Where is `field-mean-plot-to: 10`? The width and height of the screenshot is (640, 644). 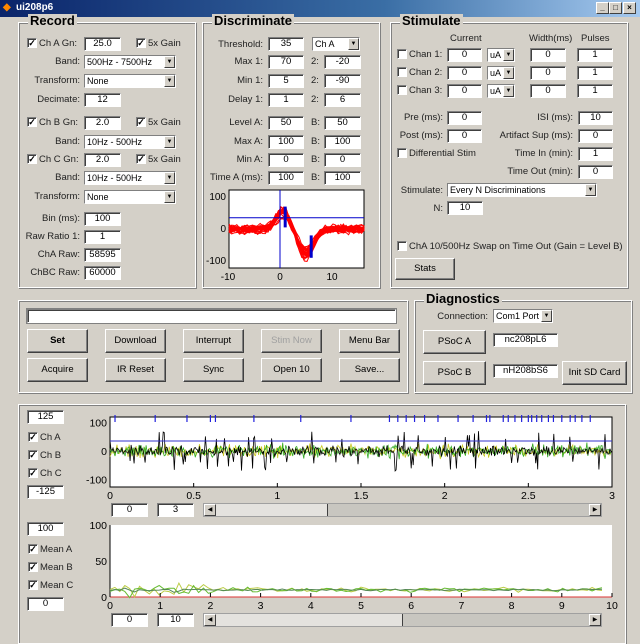
field-mean-plot-to: 10 is located at coordinates (175, 620).